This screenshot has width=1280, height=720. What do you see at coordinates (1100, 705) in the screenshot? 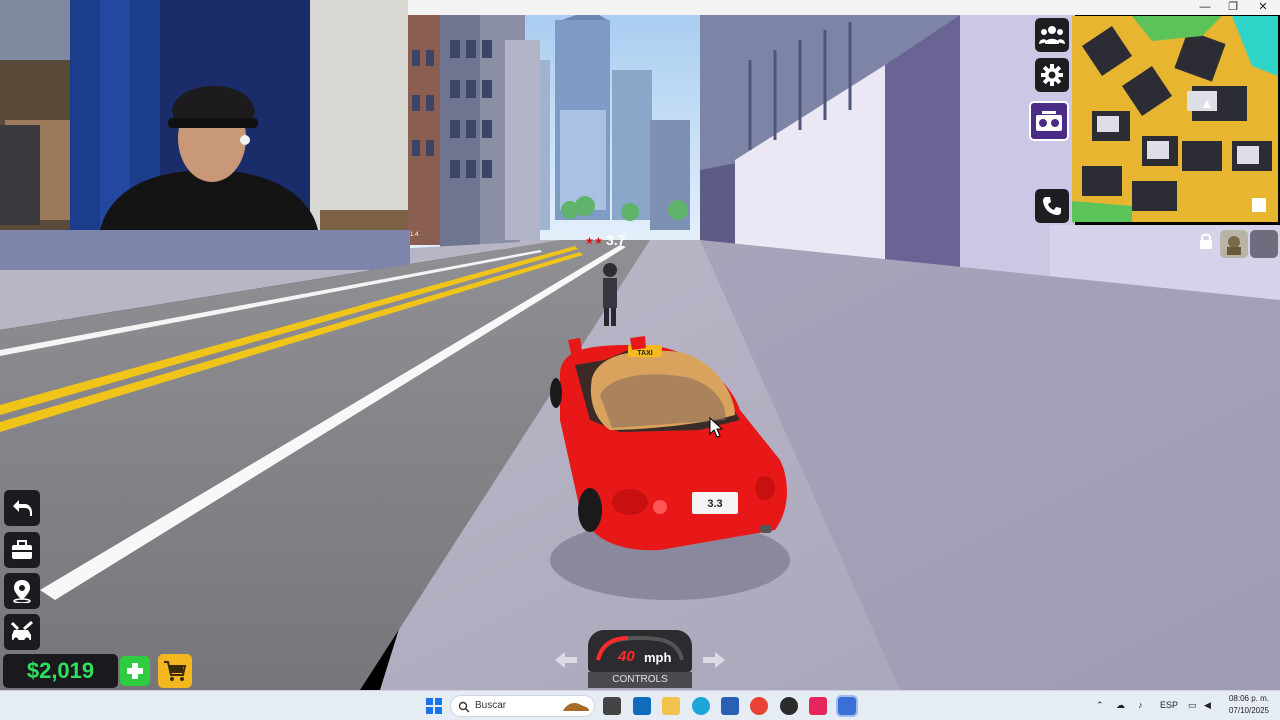
I see `tray-expand-icon: ⌃` at bounding box center [1100, 705].